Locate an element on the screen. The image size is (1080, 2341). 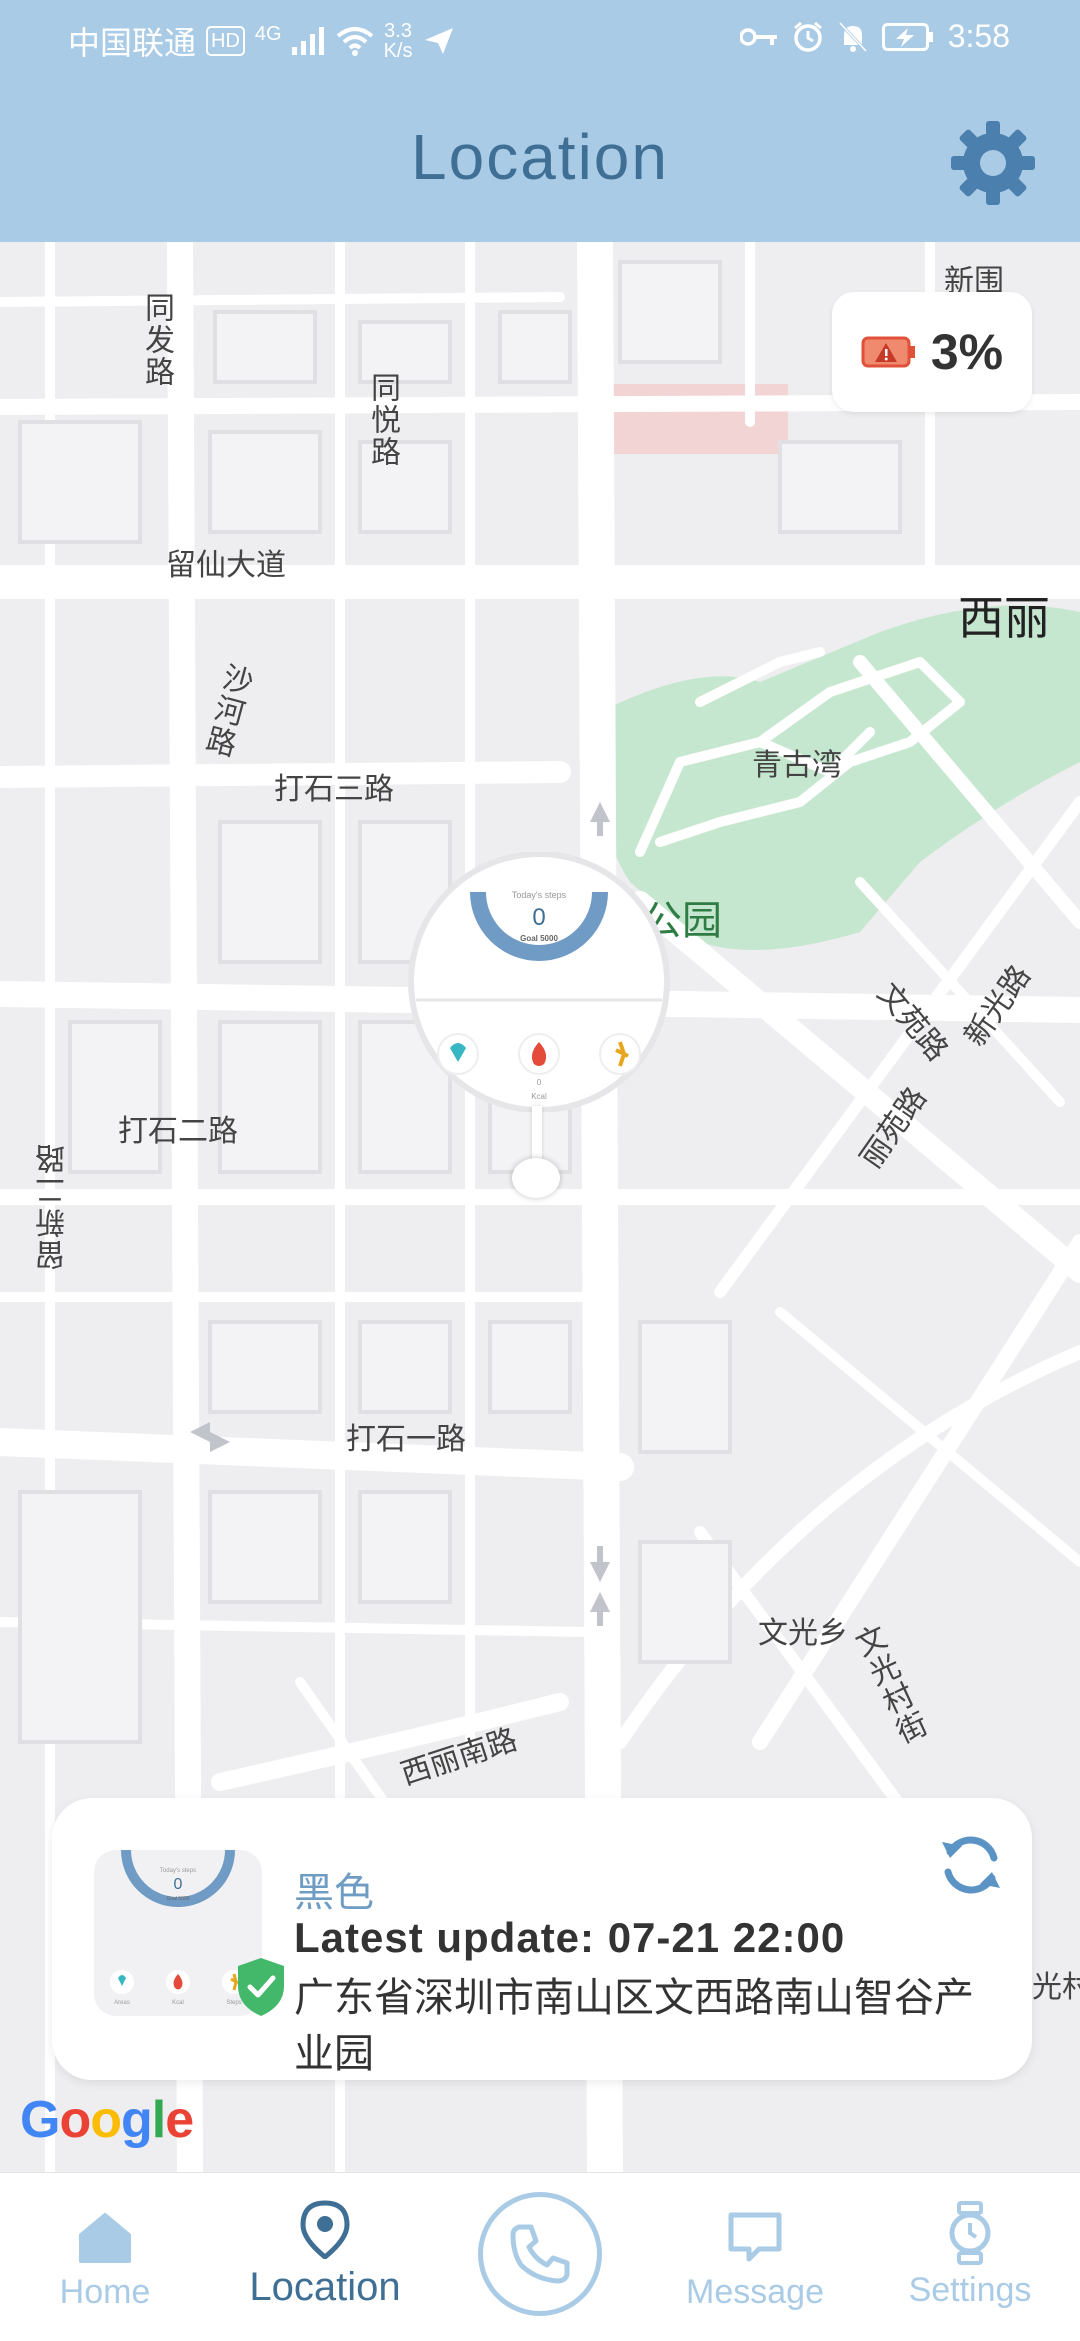
send-icon is located at coordinates (438, 41).